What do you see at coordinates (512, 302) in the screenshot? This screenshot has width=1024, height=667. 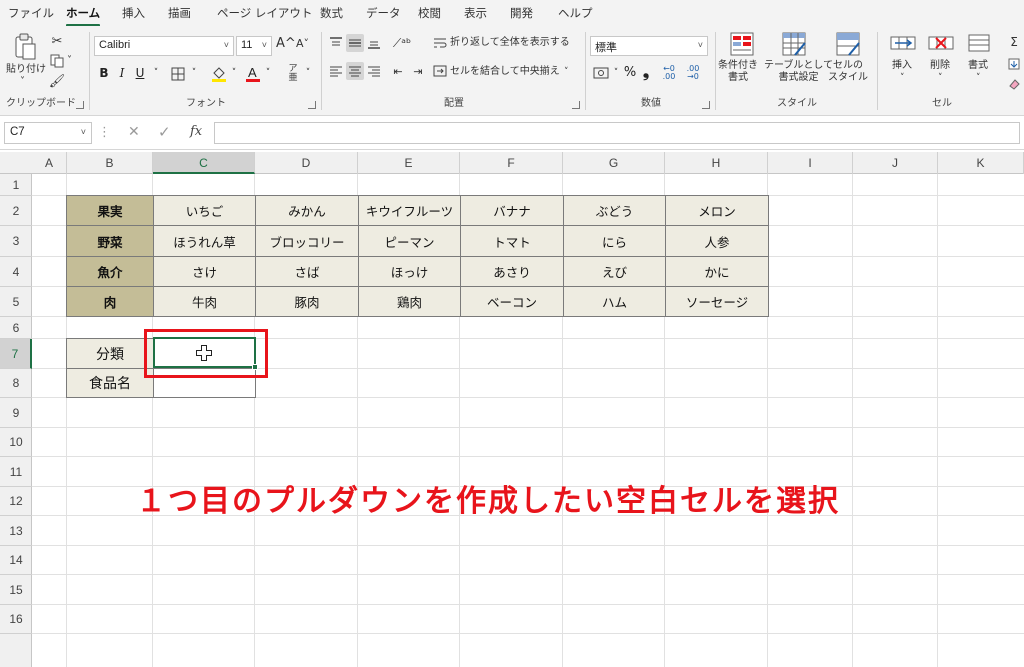 I see `table-cell: ベーコン` at bounding box center [512, 302].